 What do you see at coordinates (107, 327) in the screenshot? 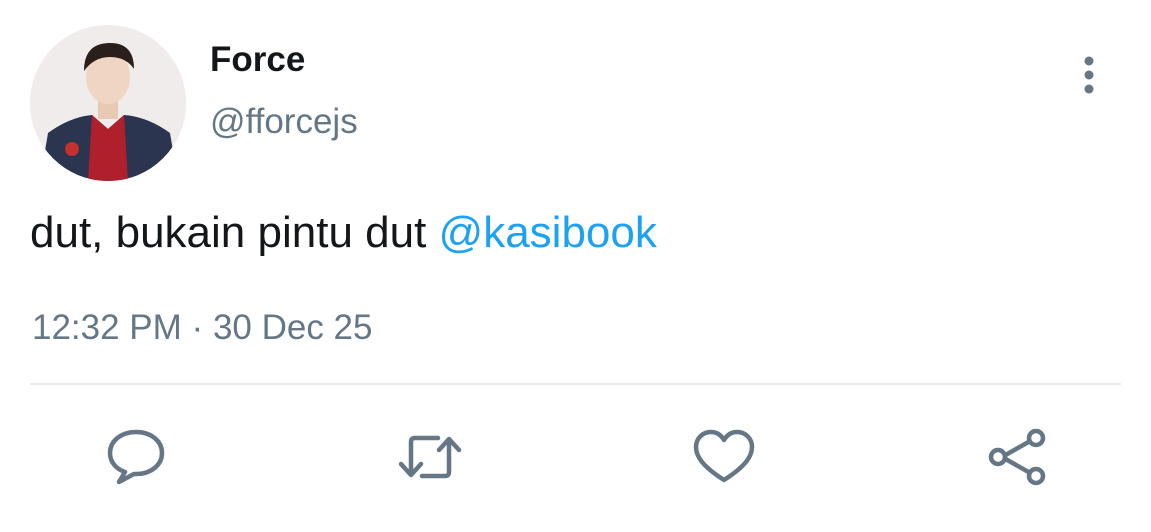
I see `tweet-time: 12:32 PM` at bounding box center [107, 327].